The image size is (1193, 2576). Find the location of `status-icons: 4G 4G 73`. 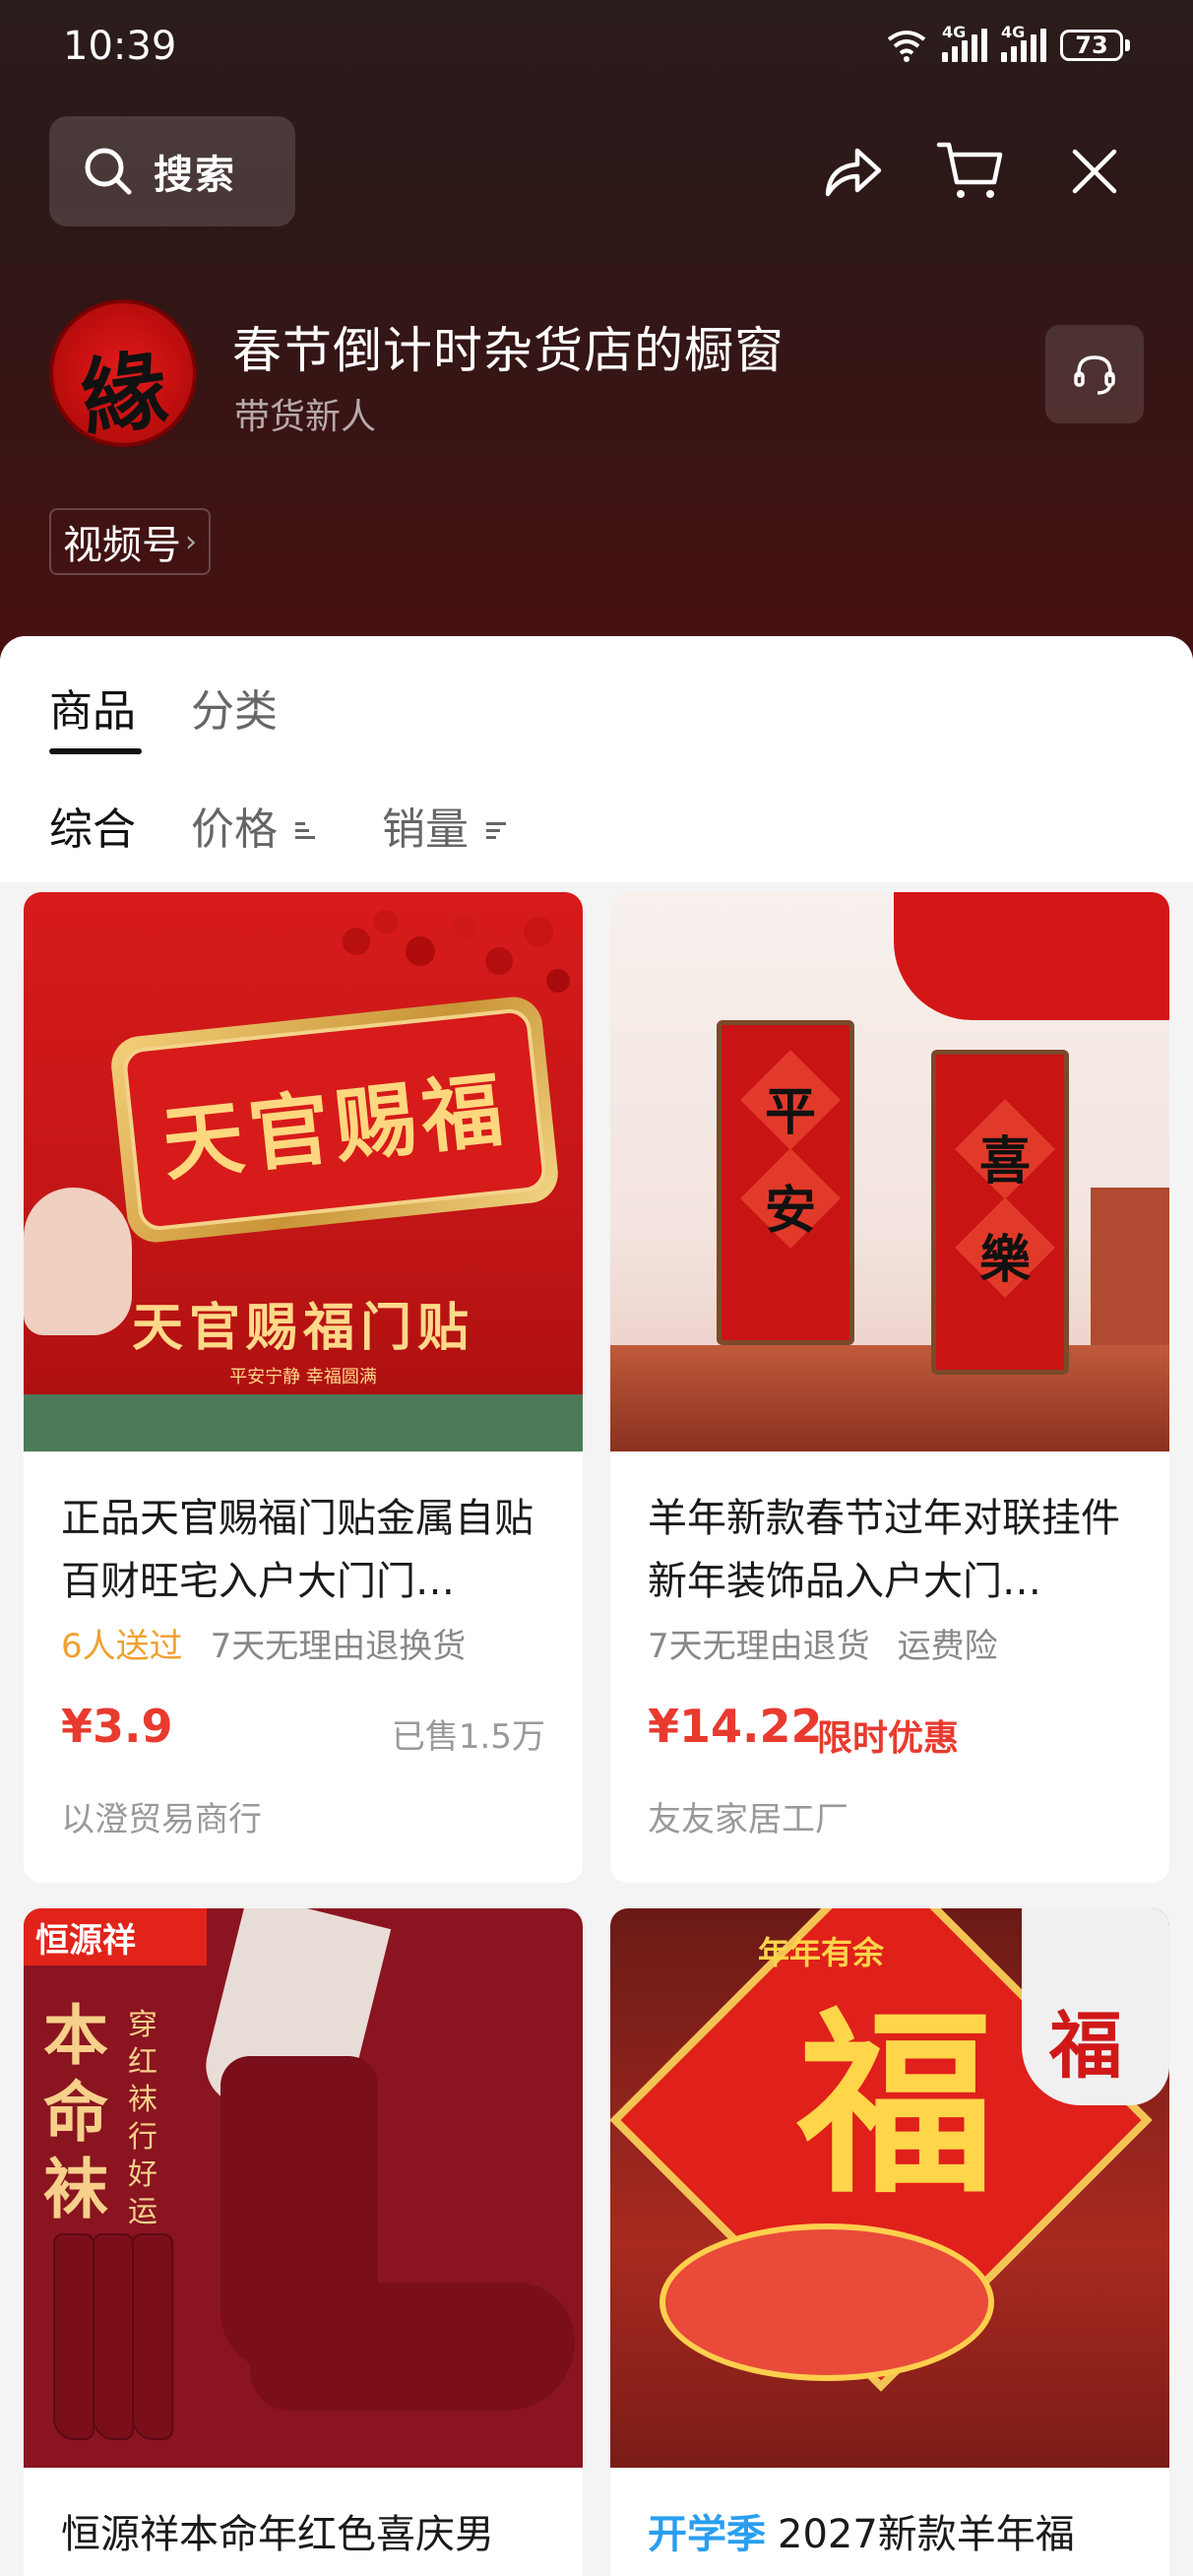

status-icons: 4G 4G 73 is located at coordinates (1007, 43).